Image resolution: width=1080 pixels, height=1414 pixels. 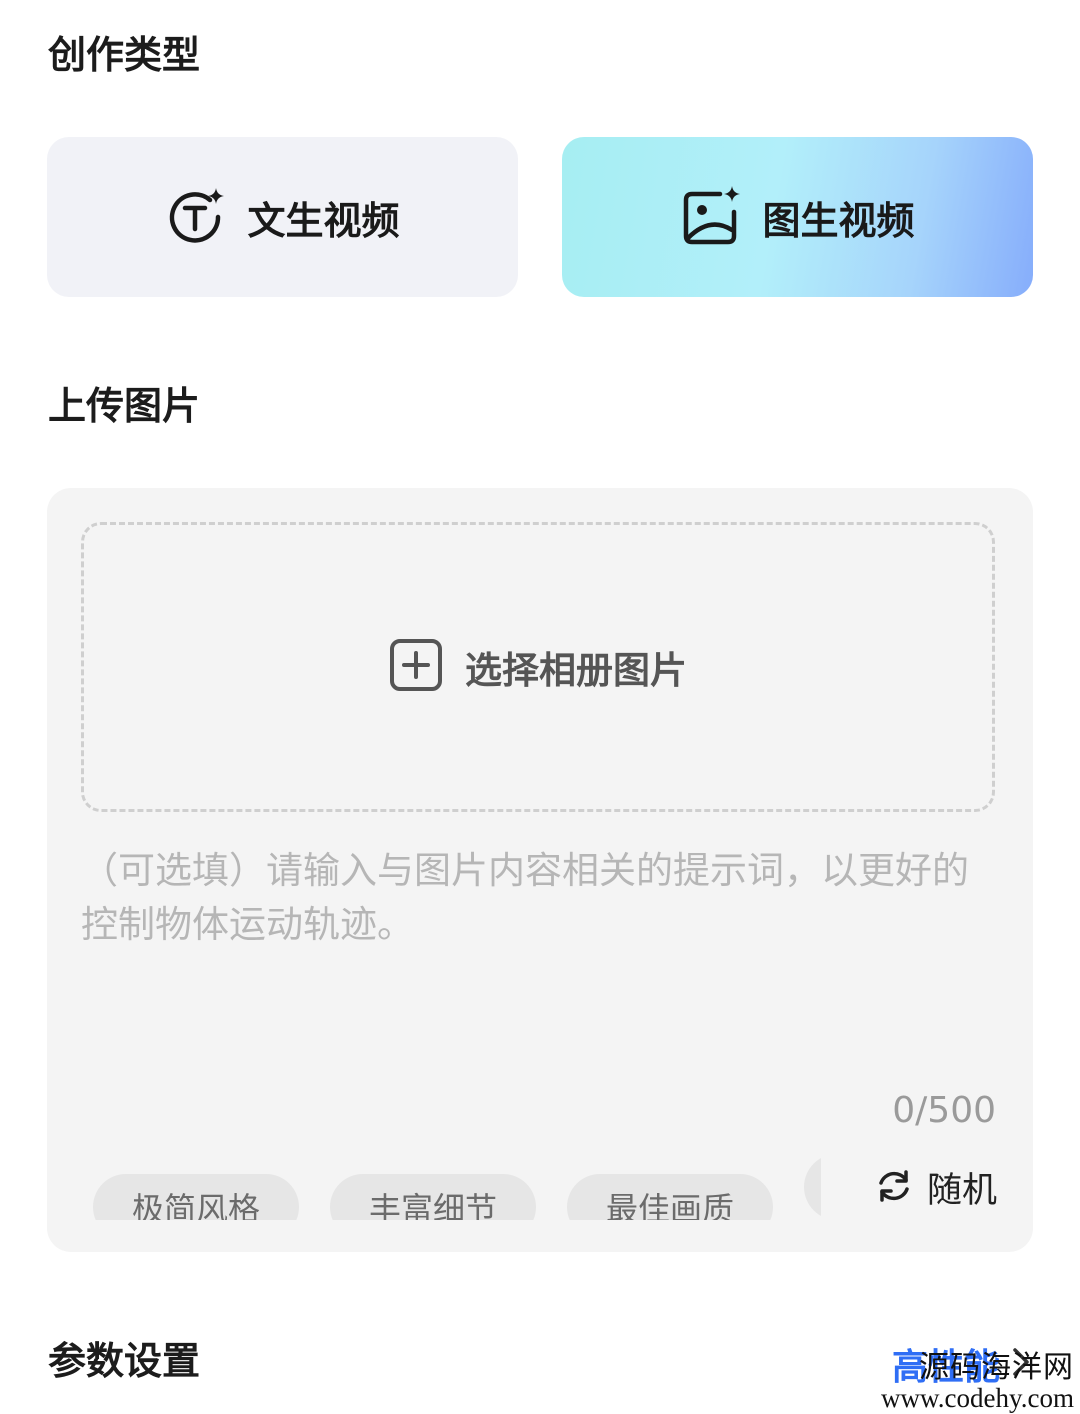 I want to click on watermark: 源码海洋网 www.codehy.com, so click(x=977, y=1382).